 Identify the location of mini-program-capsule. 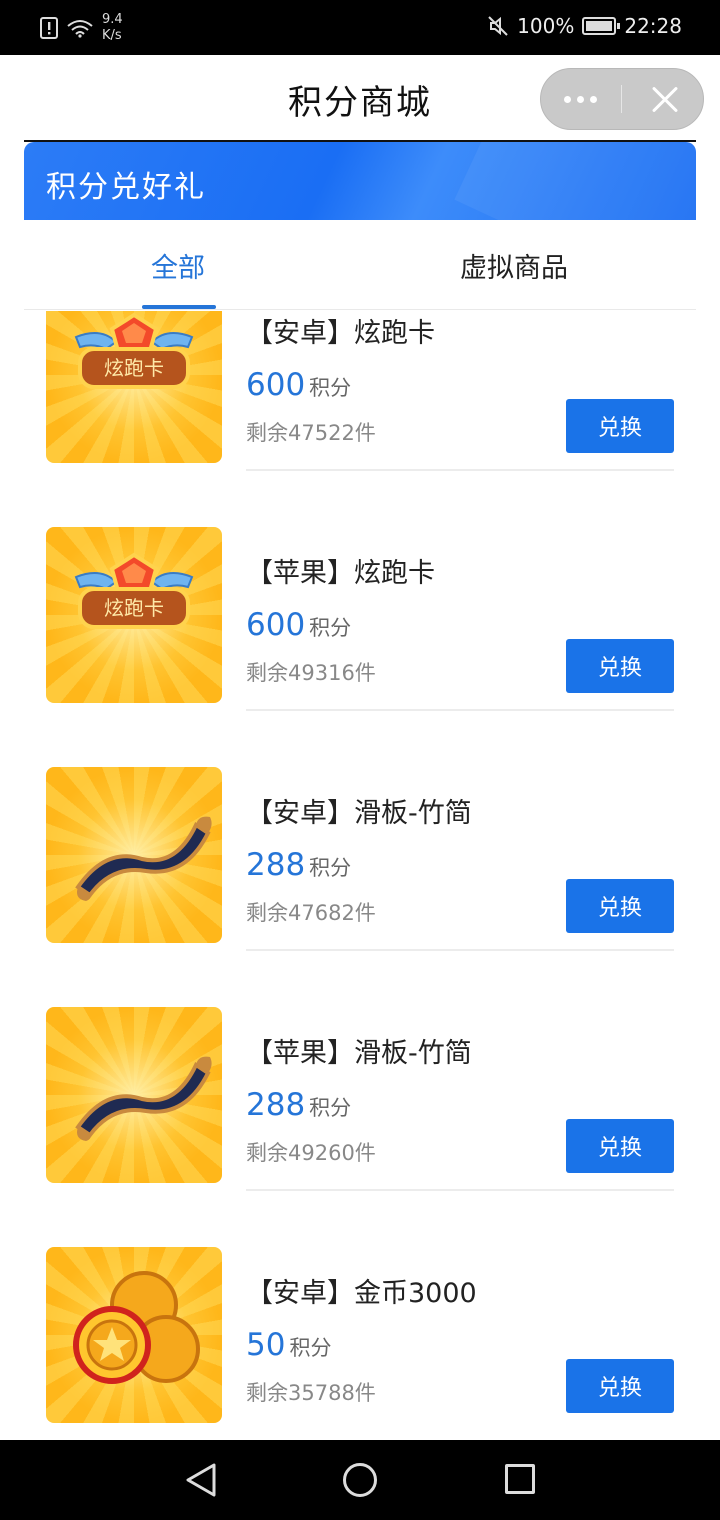
(622, 99).